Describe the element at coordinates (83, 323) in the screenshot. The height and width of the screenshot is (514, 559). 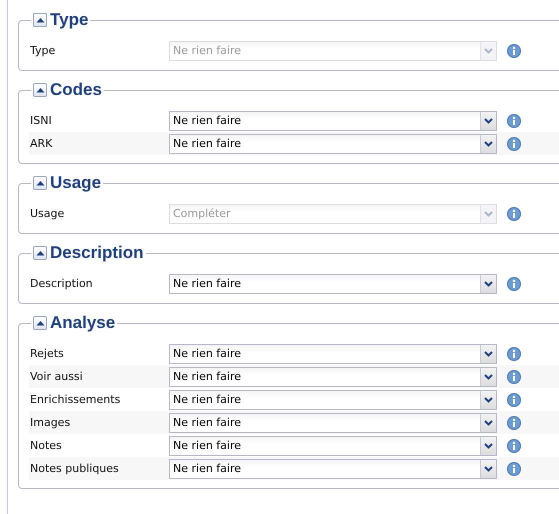
I see `section-title: Analyse` at that location.